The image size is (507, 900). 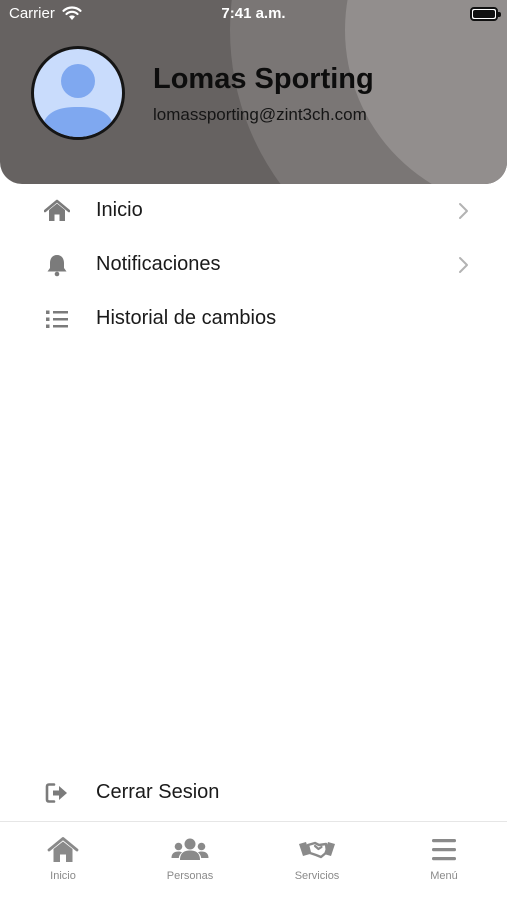 I want to click on handshake-icon, so click(x=317, y=850).